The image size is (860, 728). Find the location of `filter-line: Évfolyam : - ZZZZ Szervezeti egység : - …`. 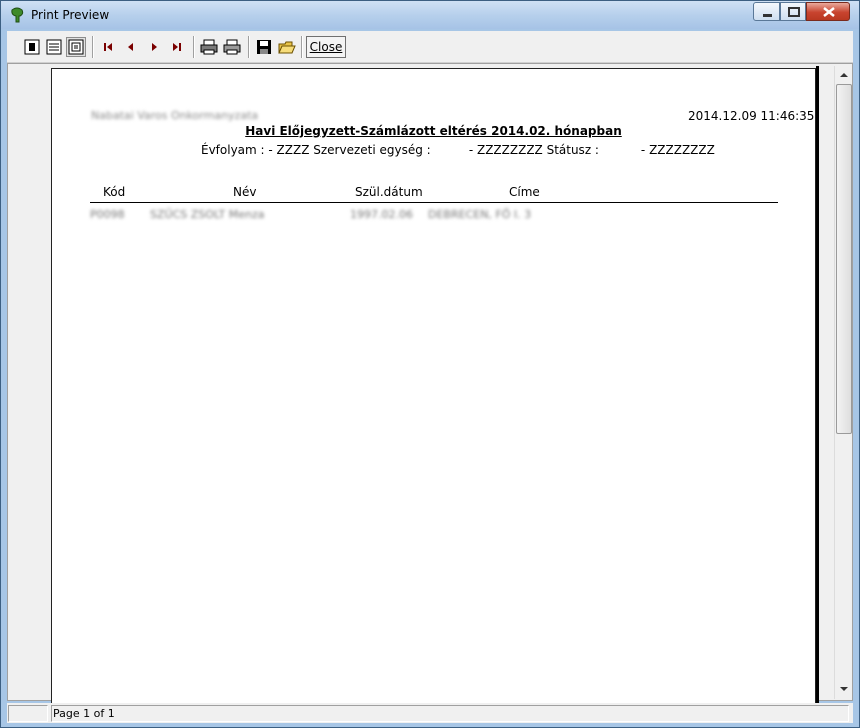

filter-line: Évfolyam : - ZZZZ Szervezeti egység : - … is located at coordinates (458, 150).